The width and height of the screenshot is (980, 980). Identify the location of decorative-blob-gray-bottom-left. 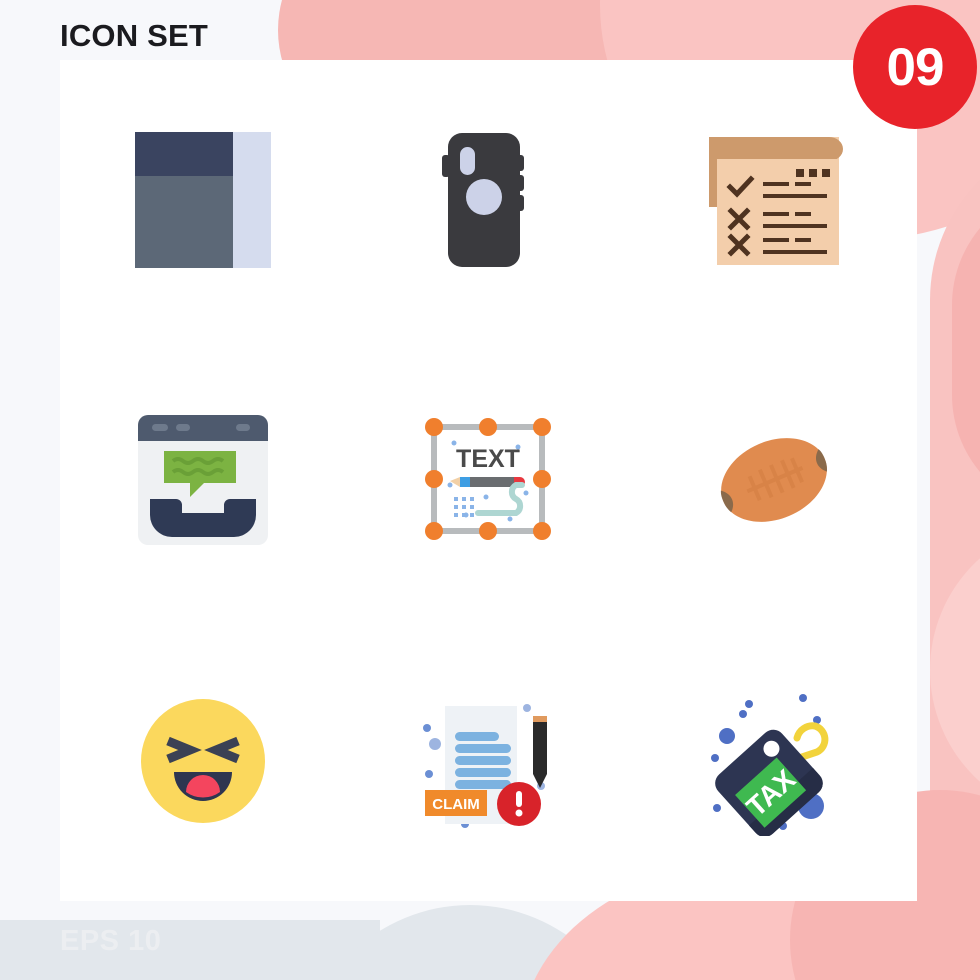
(470, 942).